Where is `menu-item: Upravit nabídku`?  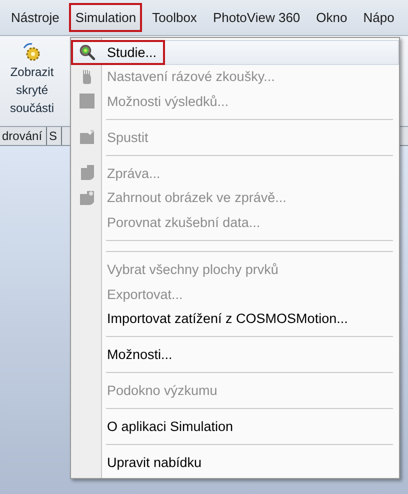
menu-item: Upravit nabídku is located at coordinates (235, 462).